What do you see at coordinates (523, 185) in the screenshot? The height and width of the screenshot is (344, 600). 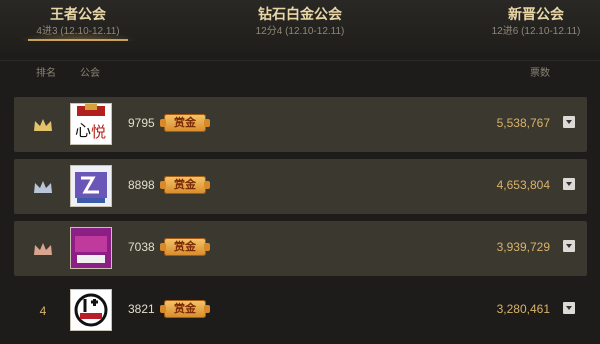 I see `vote-count: 4,653,804` at bounding box center [523, 185].